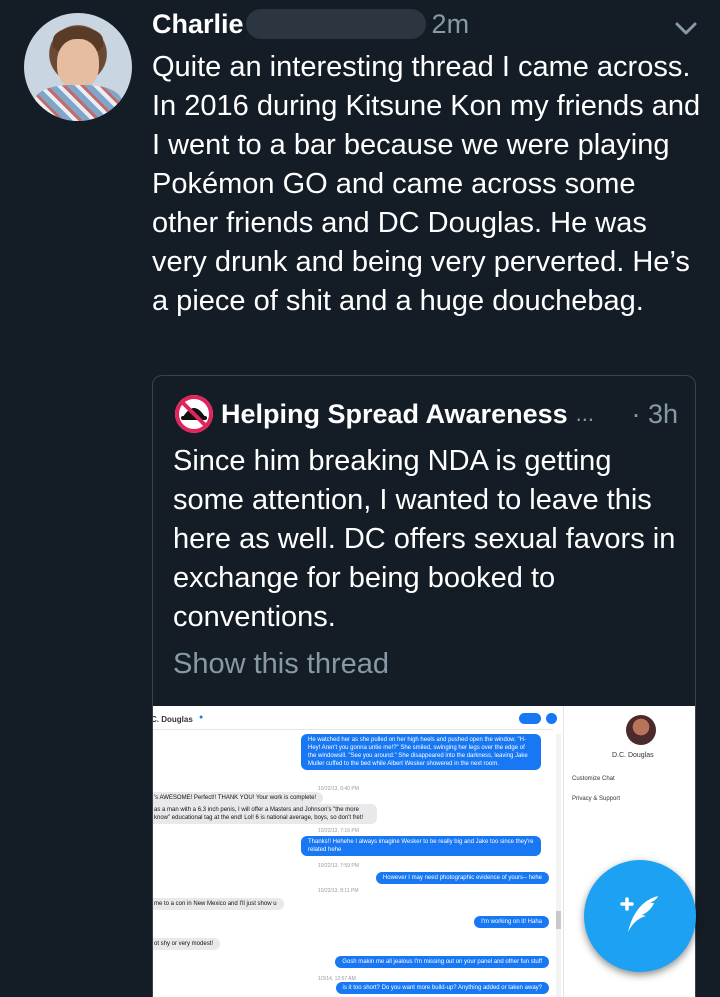  Describe the element at coordinates (593, 779) in the screenshot. I see `customize-chat-link: Customize Chat` at that location.